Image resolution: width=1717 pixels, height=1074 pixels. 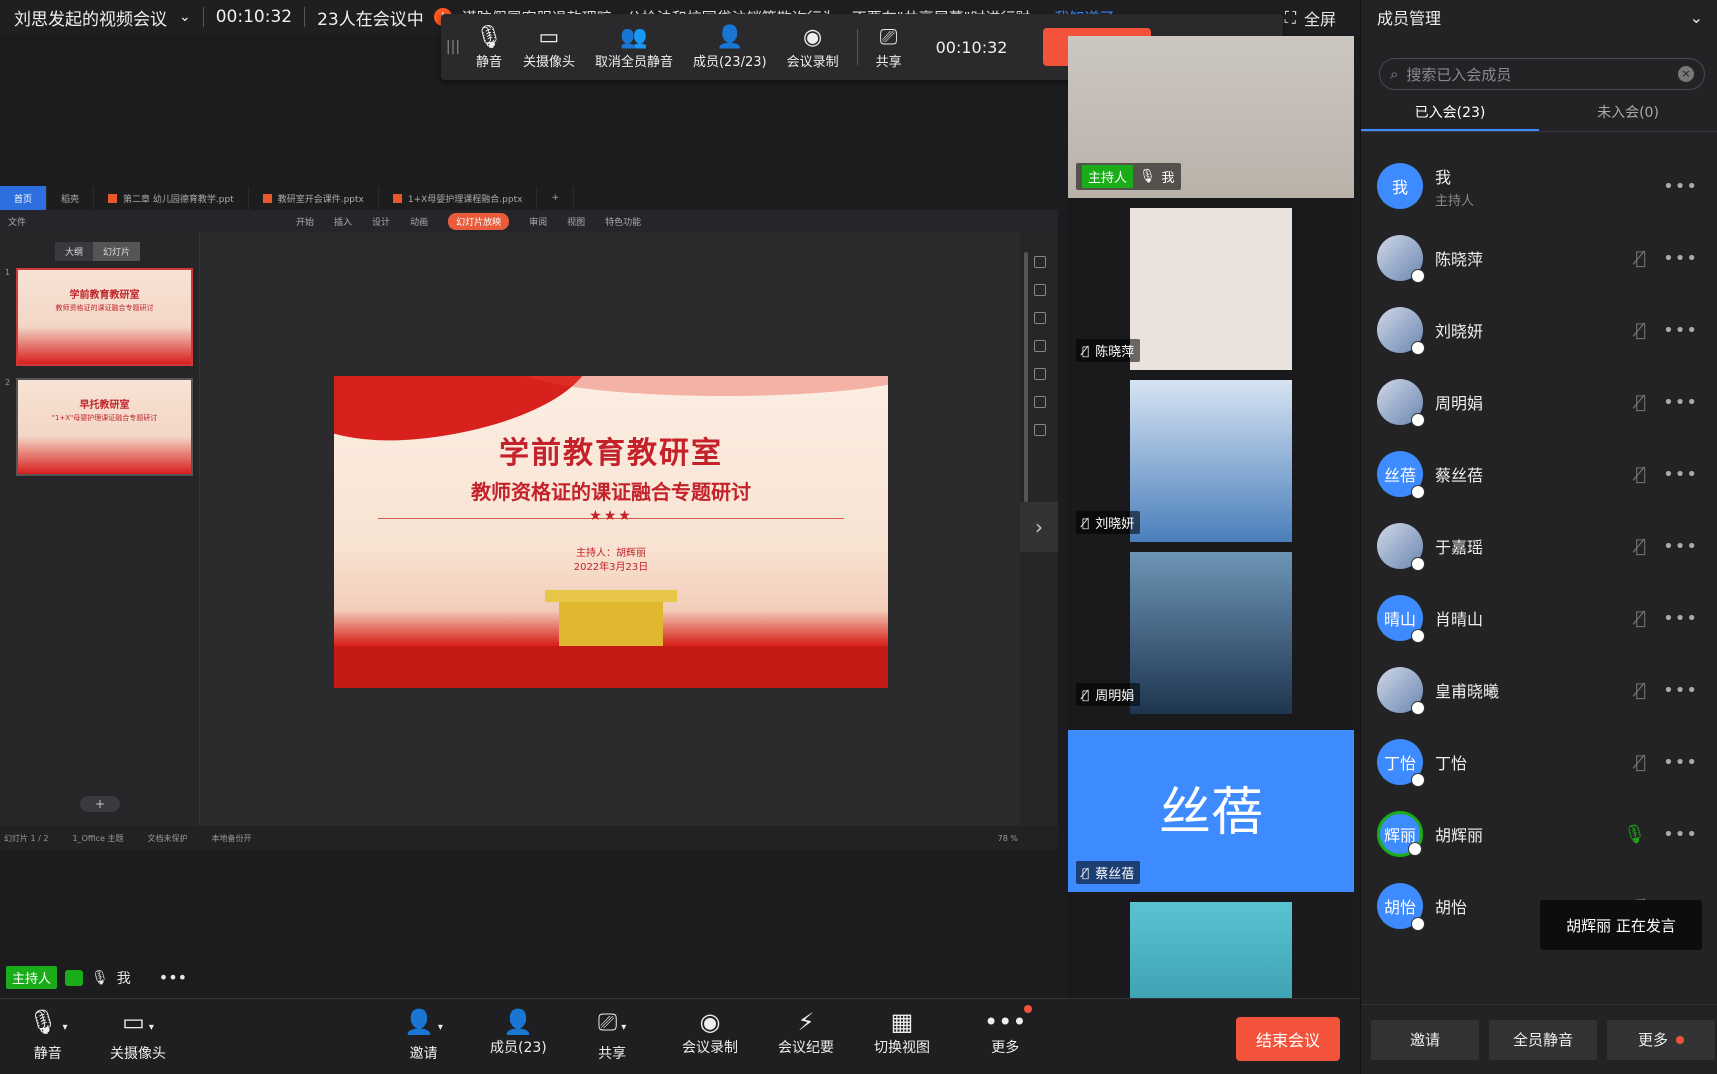 I want to click on ppt-menu-insert: 插入, so click(x=343, y=221).